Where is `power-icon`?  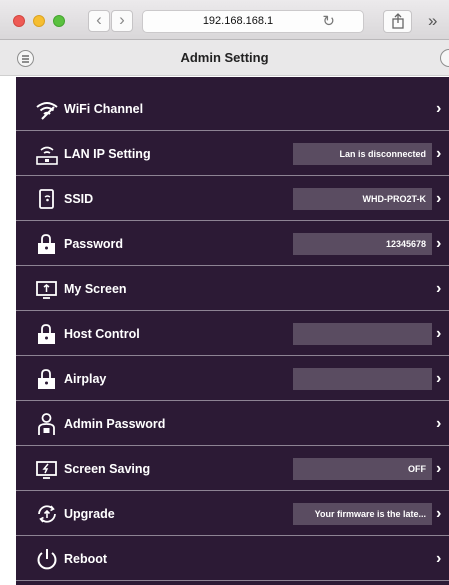 power-icon is located at coordinates (47, 559).